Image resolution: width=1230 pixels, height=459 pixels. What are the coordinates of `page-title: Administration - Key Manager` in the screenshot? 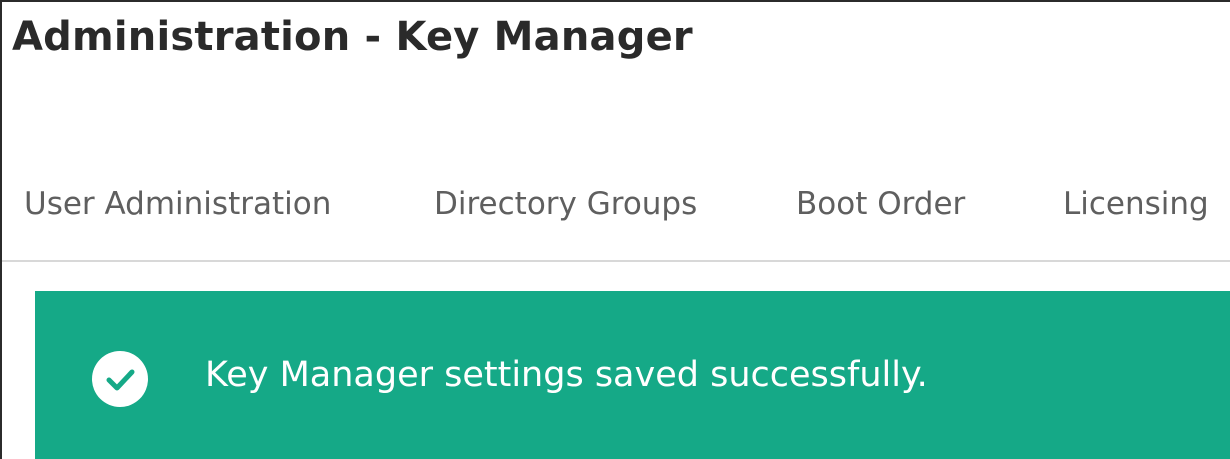 It's located at (352, 37).